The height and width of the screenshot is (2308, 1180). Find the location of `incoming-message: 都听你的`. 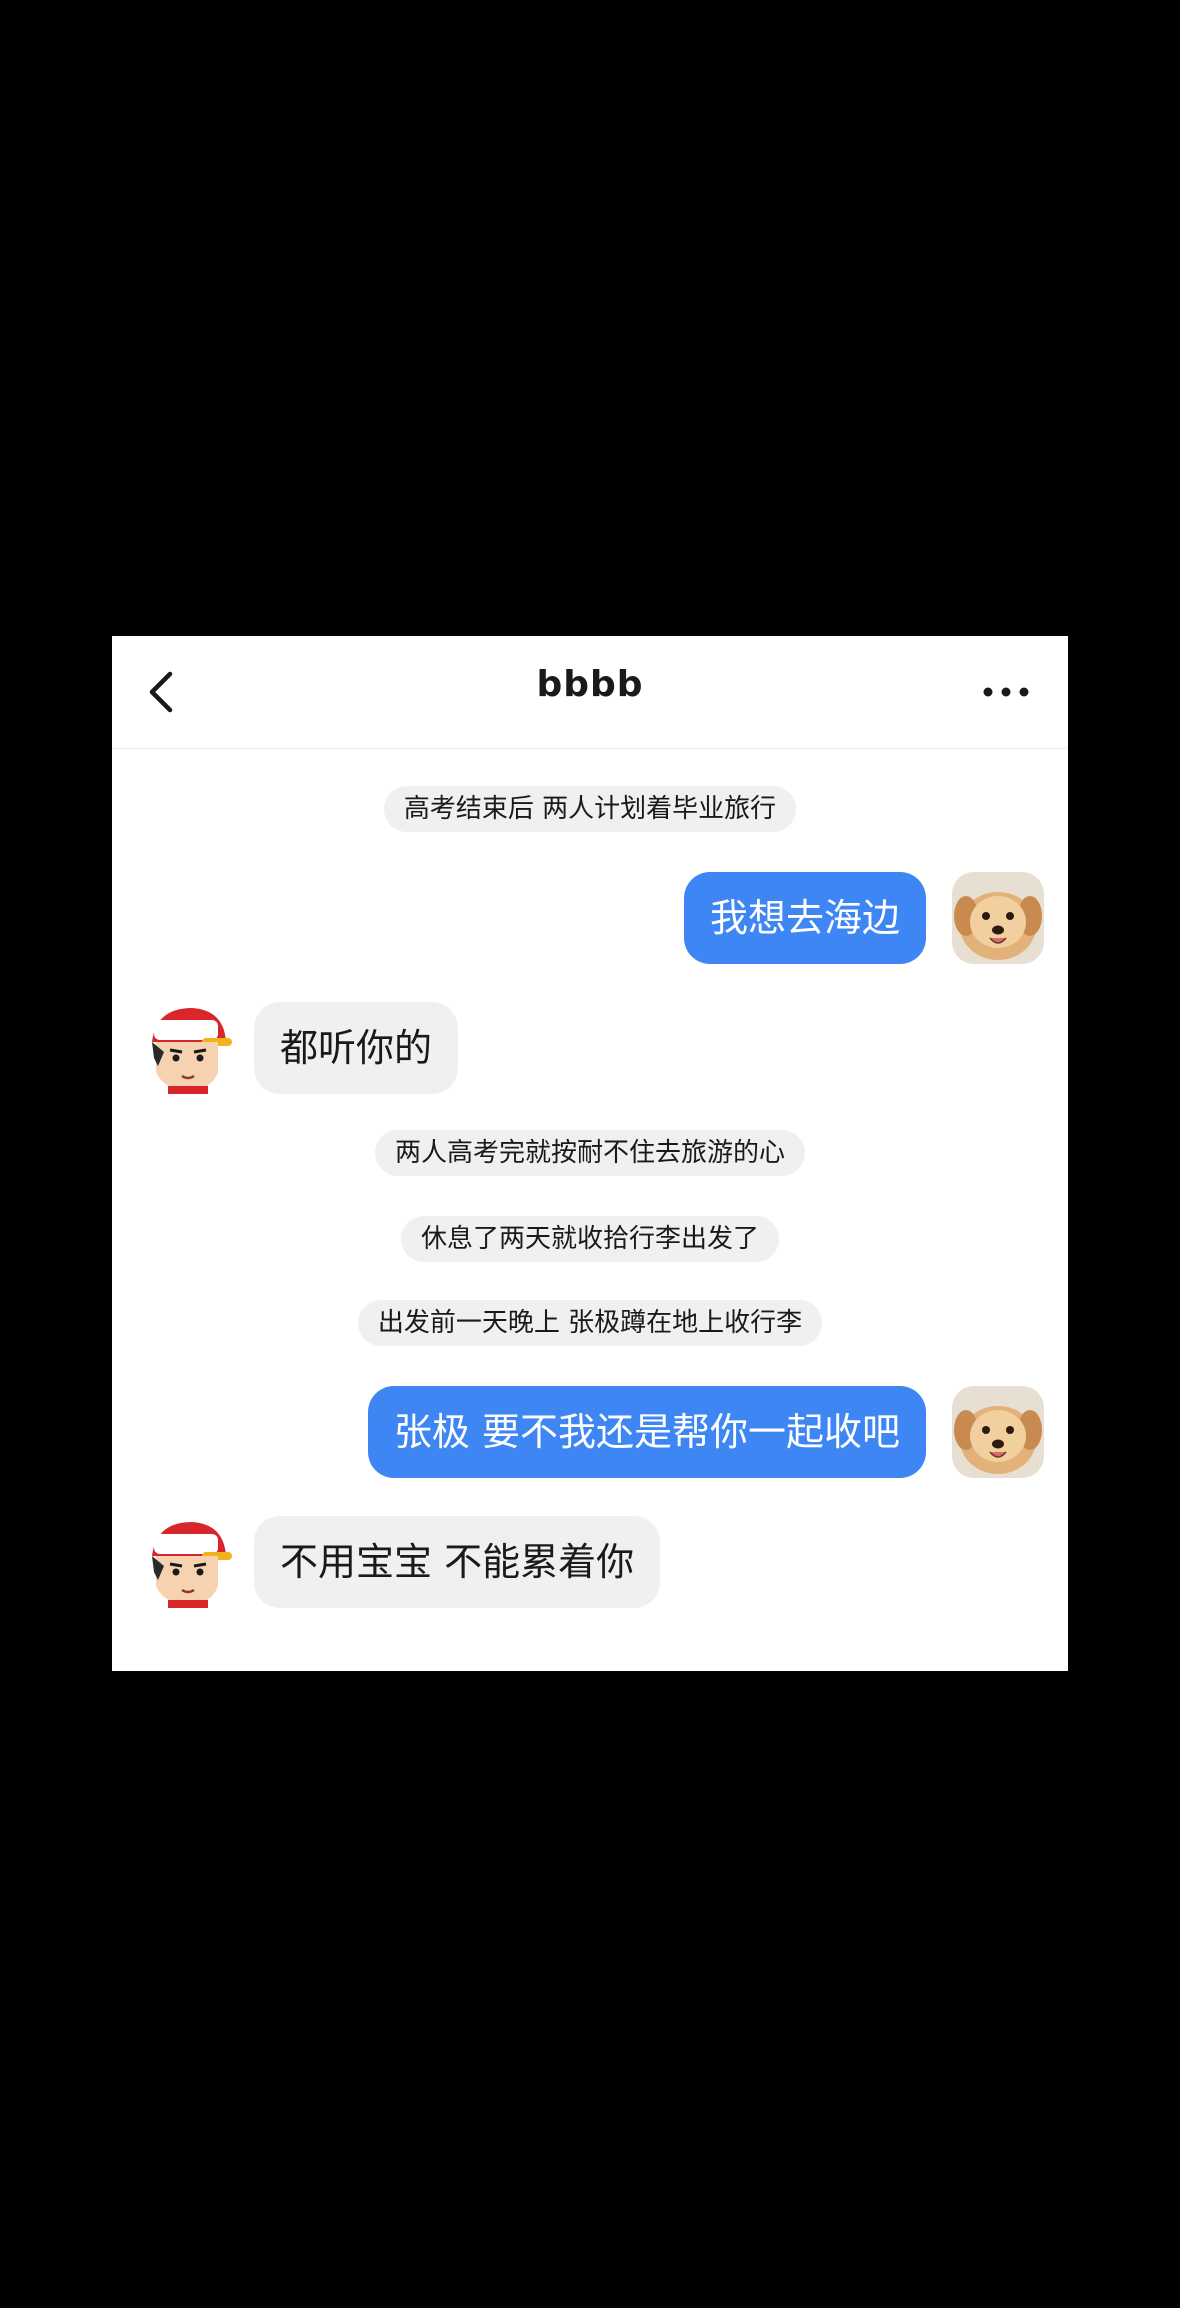

incoming-message: 都听你的 is located at coordinates (590, 1049).